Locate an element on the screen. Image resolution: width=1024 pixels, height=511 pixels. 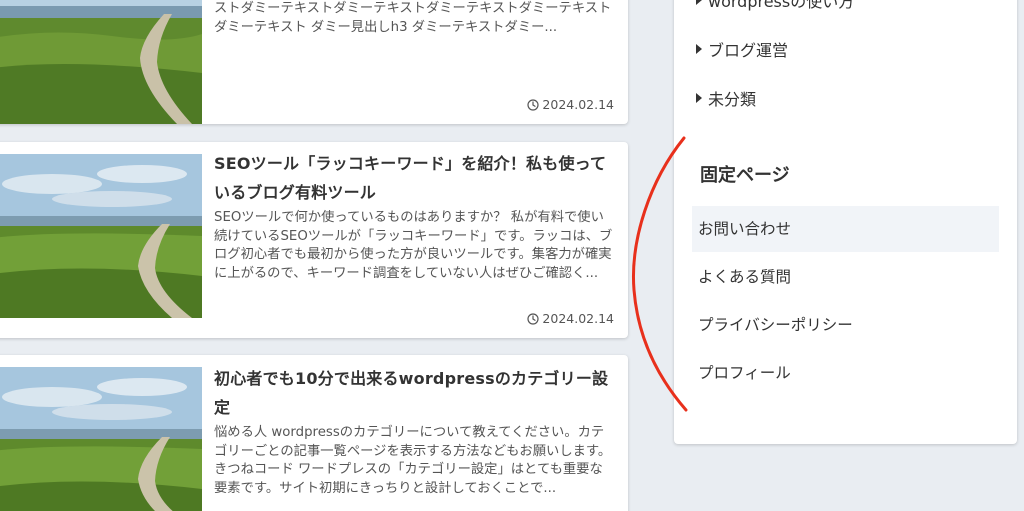
category-label: wordpressの使い方 is located at coordinates (781, 5).